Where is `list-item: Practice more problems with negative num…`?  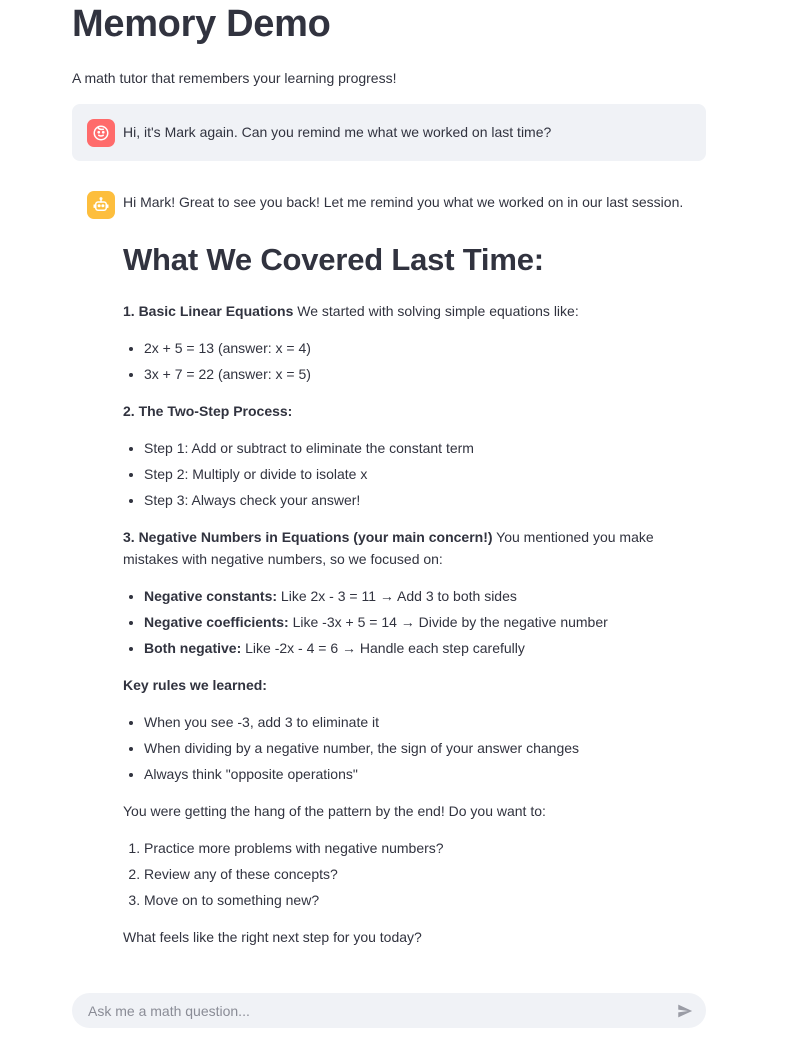 list-item: Practice more problems with negative num… is located at coordinates (426, 848).